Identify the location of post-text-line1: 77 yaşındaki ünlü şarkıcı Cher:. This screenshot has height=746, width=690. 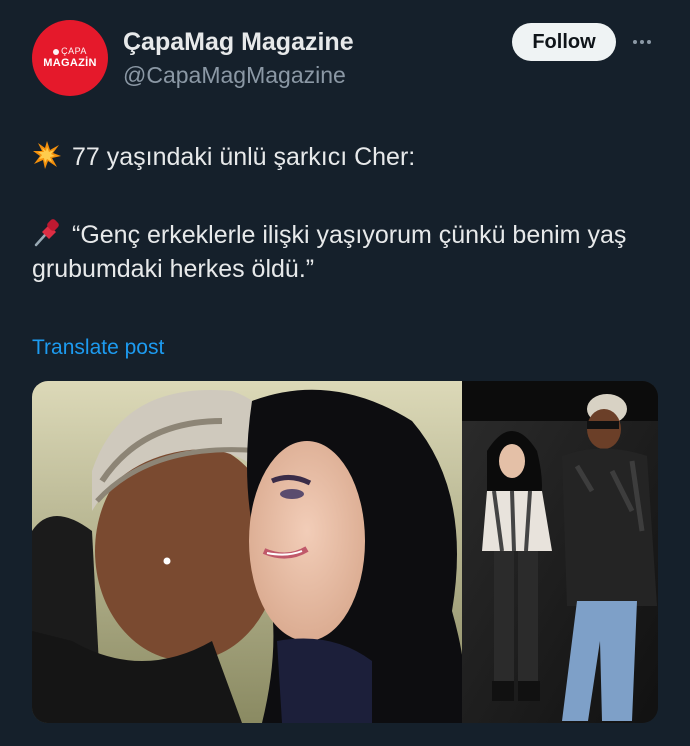
(342, 157).